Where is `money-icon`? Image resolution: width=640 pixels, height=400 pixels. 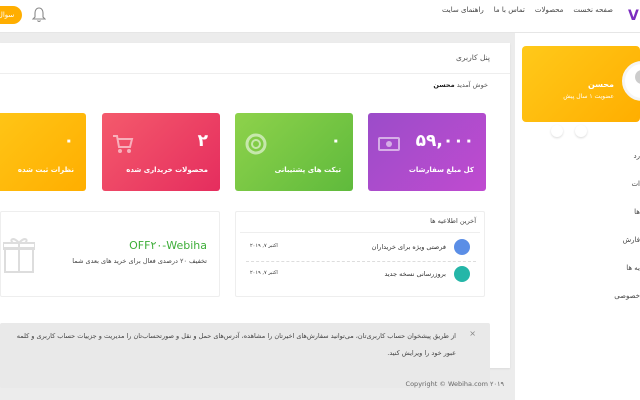
money-icon is located at coordinates (389, 144).